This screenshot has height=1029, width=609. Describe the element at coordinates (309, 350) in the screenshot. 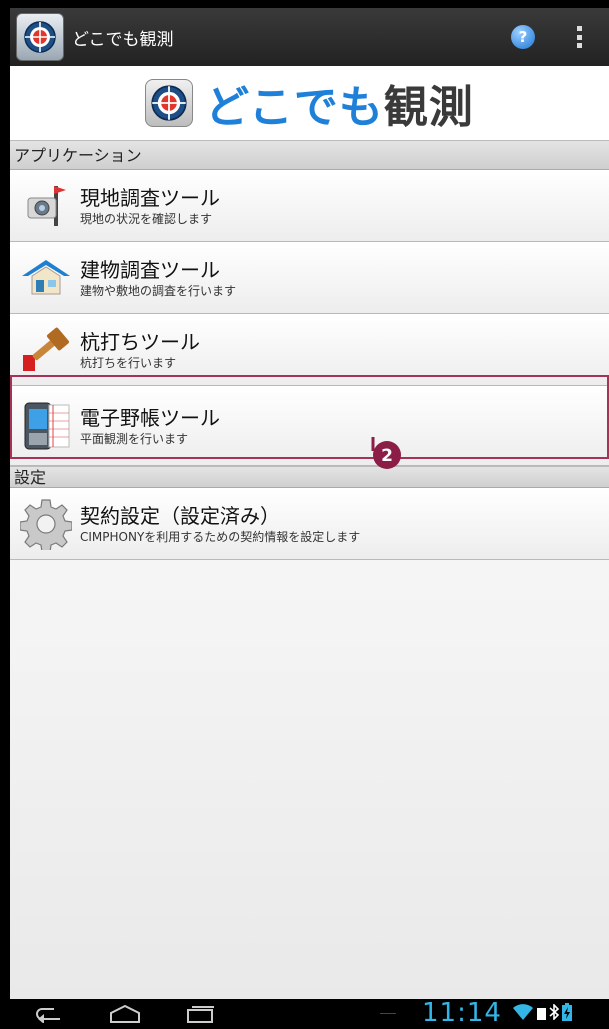

I see `list-item-staking: 杭打ちツール 杭打ちを行います` at that location.